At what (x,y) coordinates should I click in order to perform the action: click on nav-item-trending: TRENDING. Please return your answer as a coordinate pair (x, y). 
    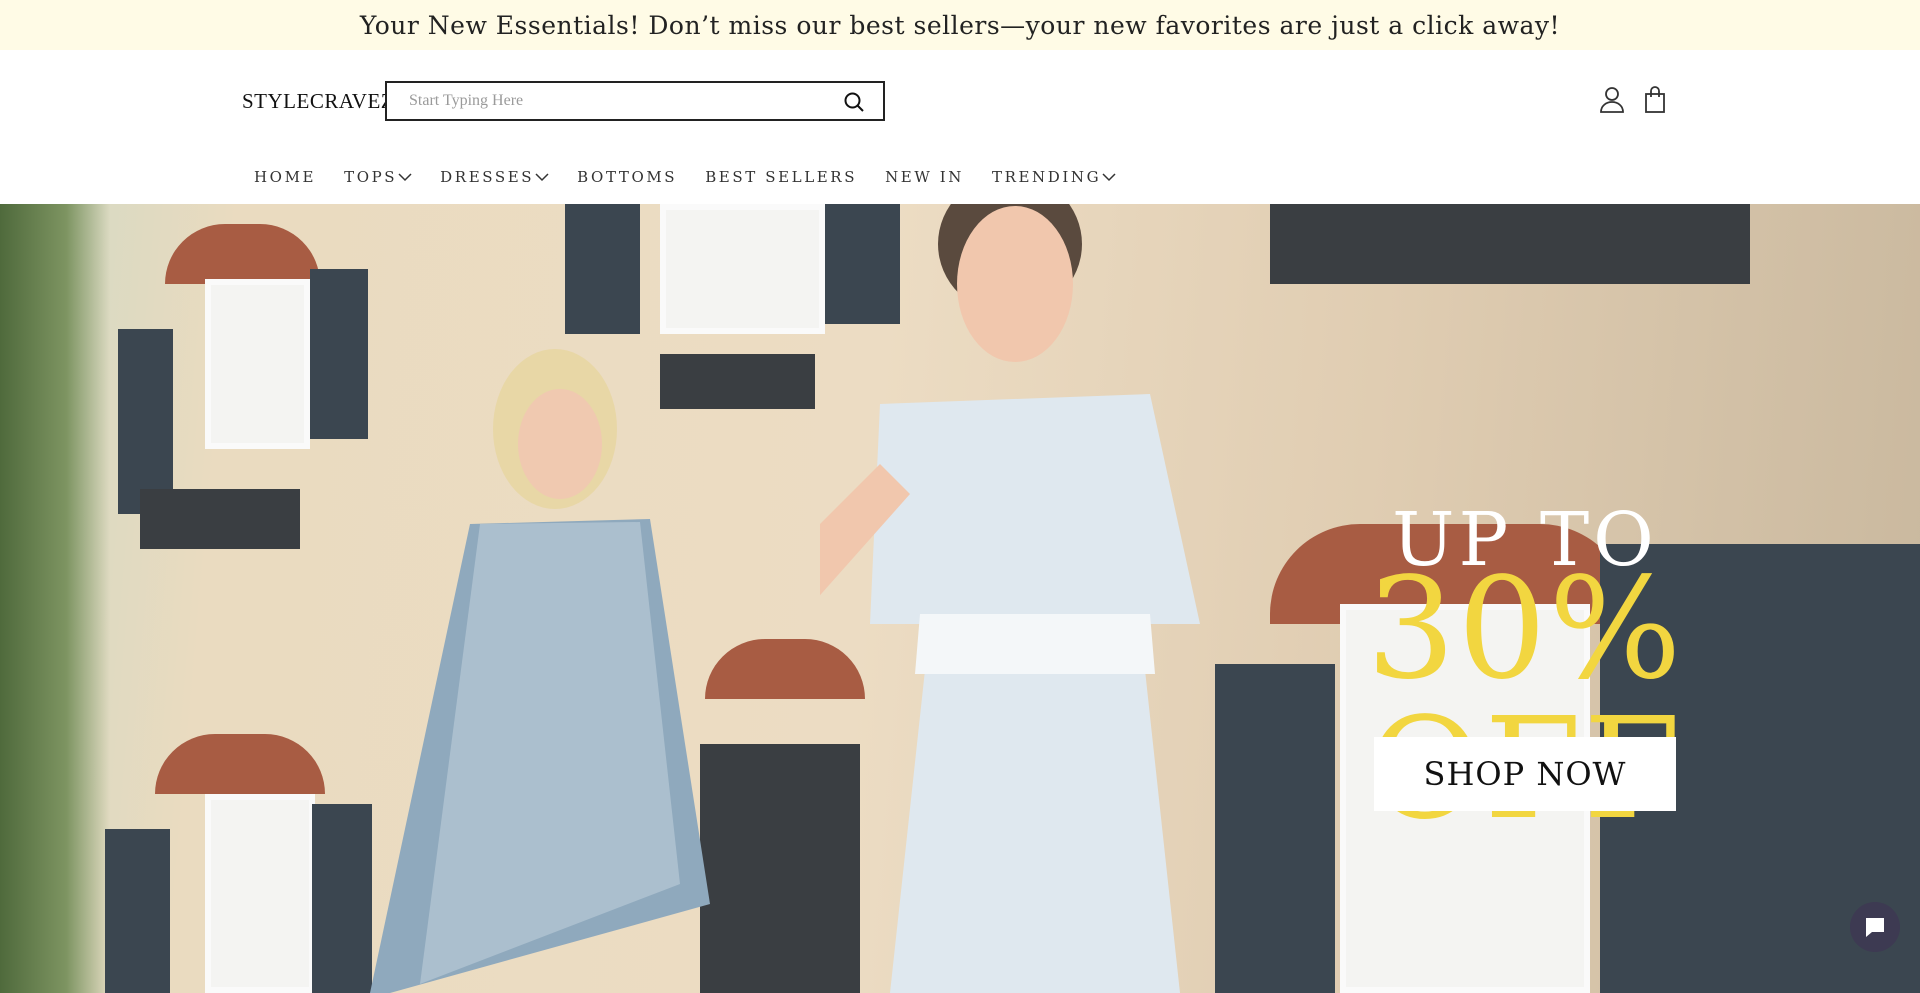
    Looking at the image, I should click on (1054, 177).